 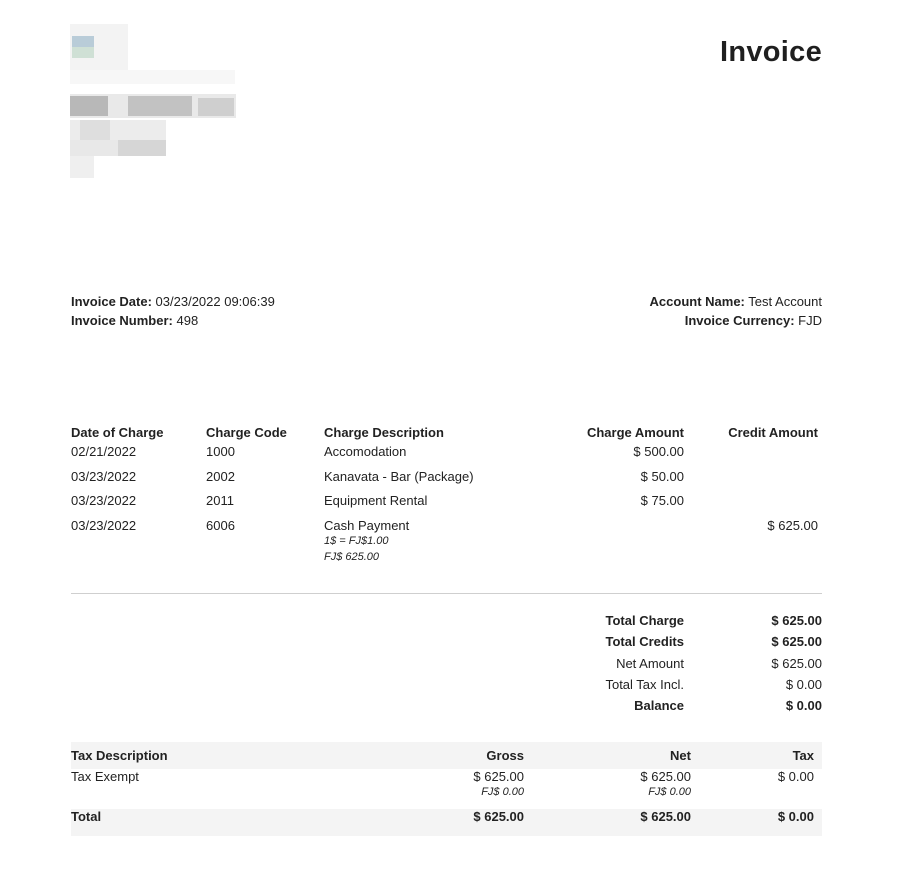 What do you see at coordinates (669, 792) in the screenshot?
I see `cell-net-fj: FJ$ 0.00` at bounding box center [669, 792].